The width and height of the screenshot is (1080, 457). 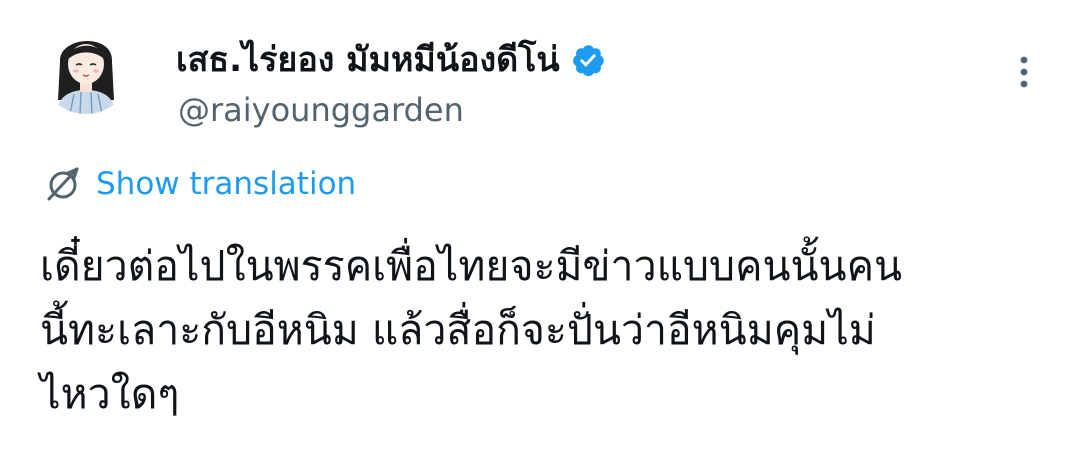 I want to click on more-options-button, so click(x=1024, y=72).